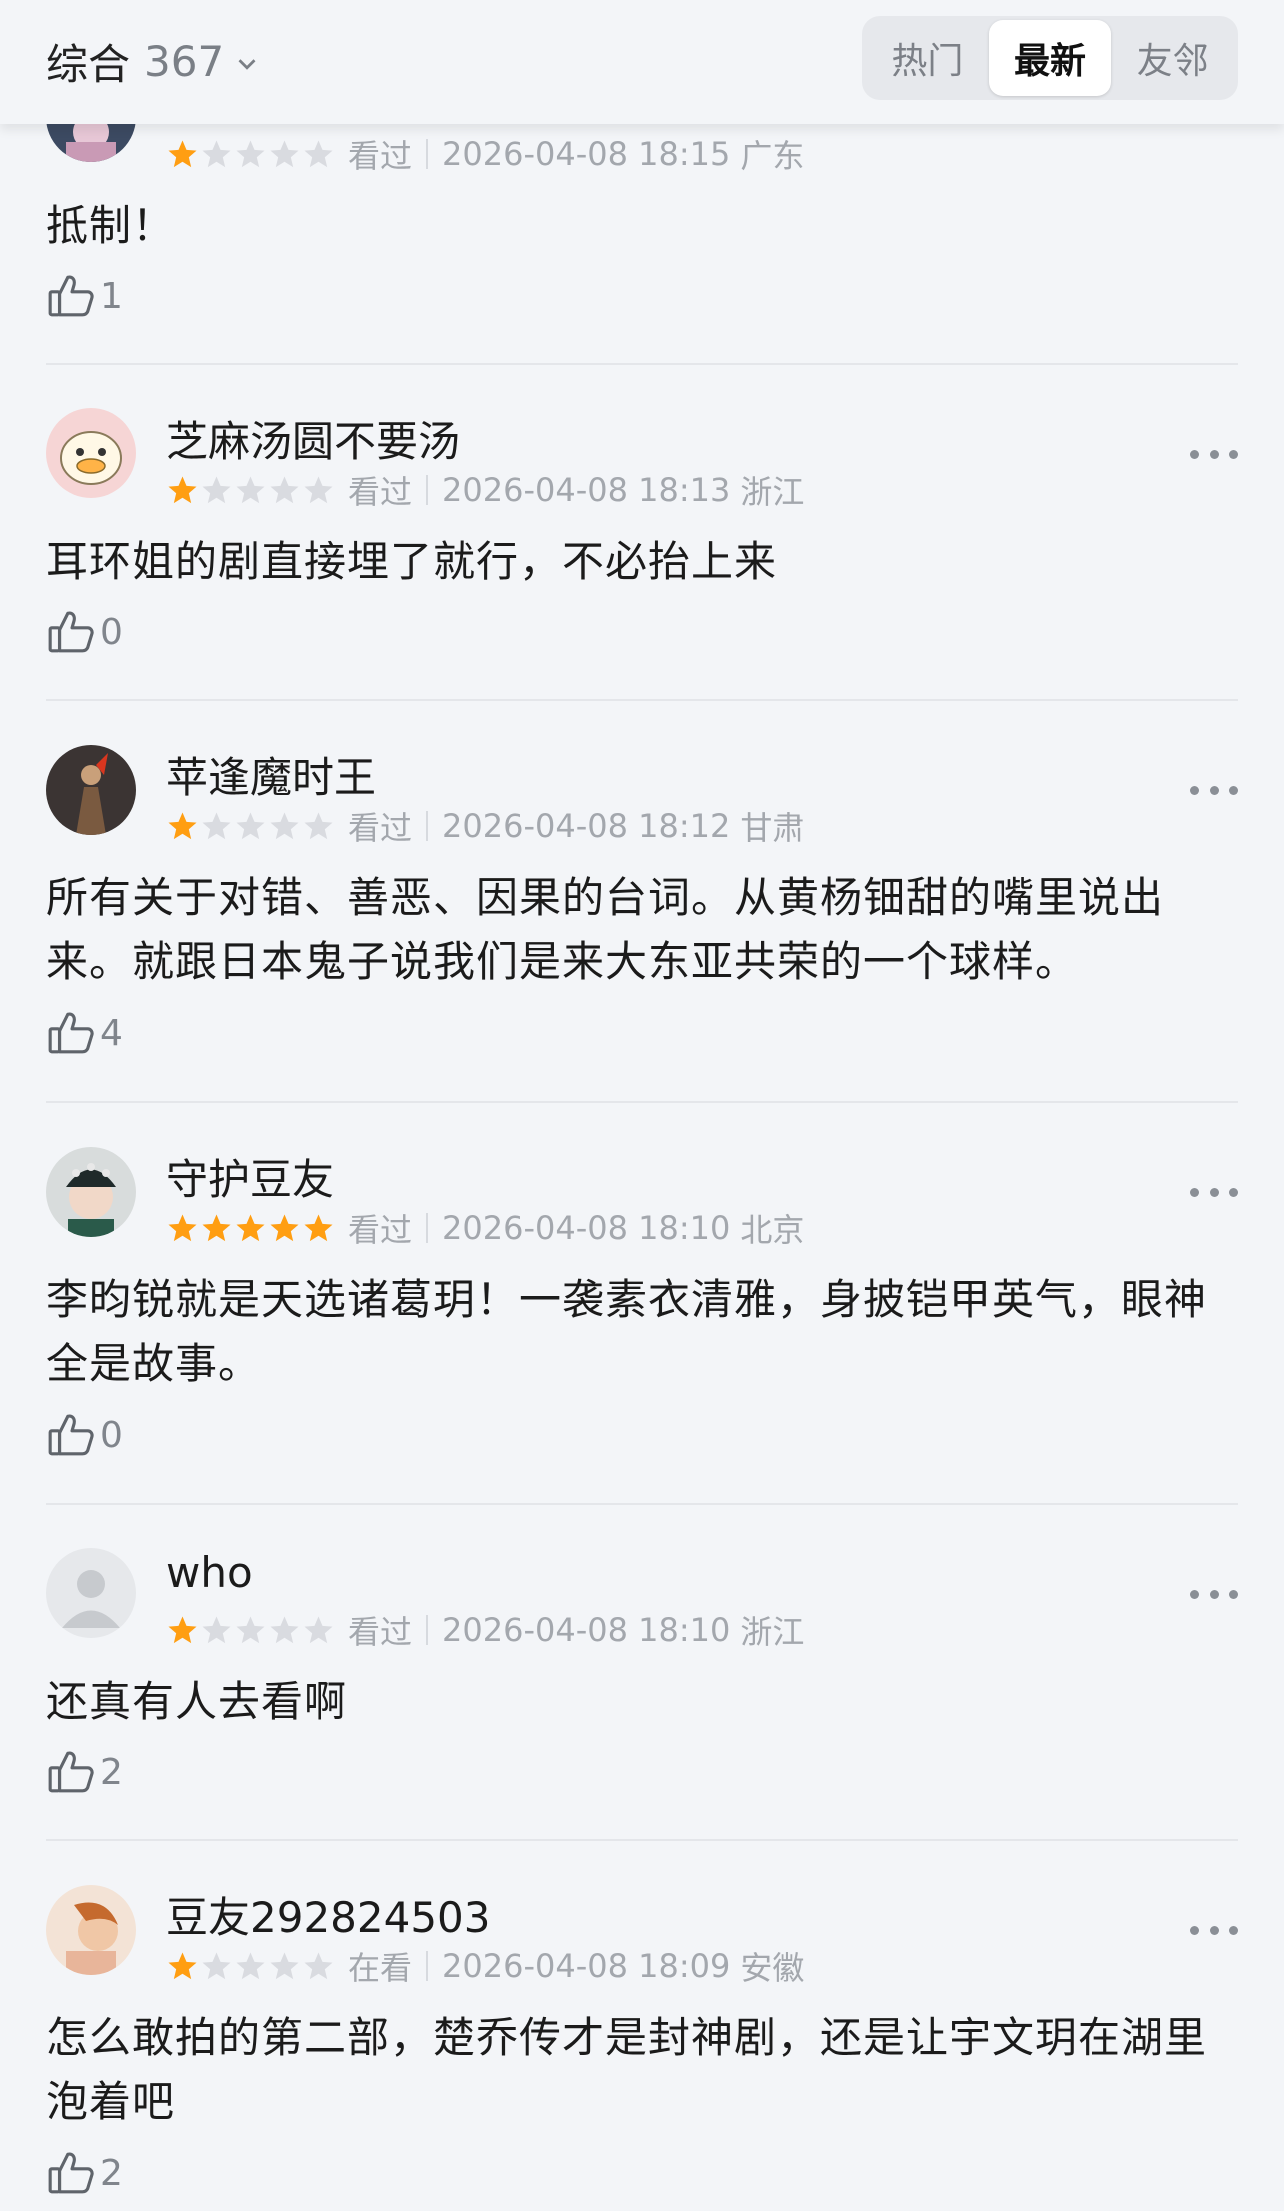  What do you see at coordinates (627, 2069) in the screenshot?
I see `comment-content: 怎么敢拍的第二部，楚乔传才是封神剧，还是让宇文玥在湖里泡着吧` at bounding box center [627, 2069].